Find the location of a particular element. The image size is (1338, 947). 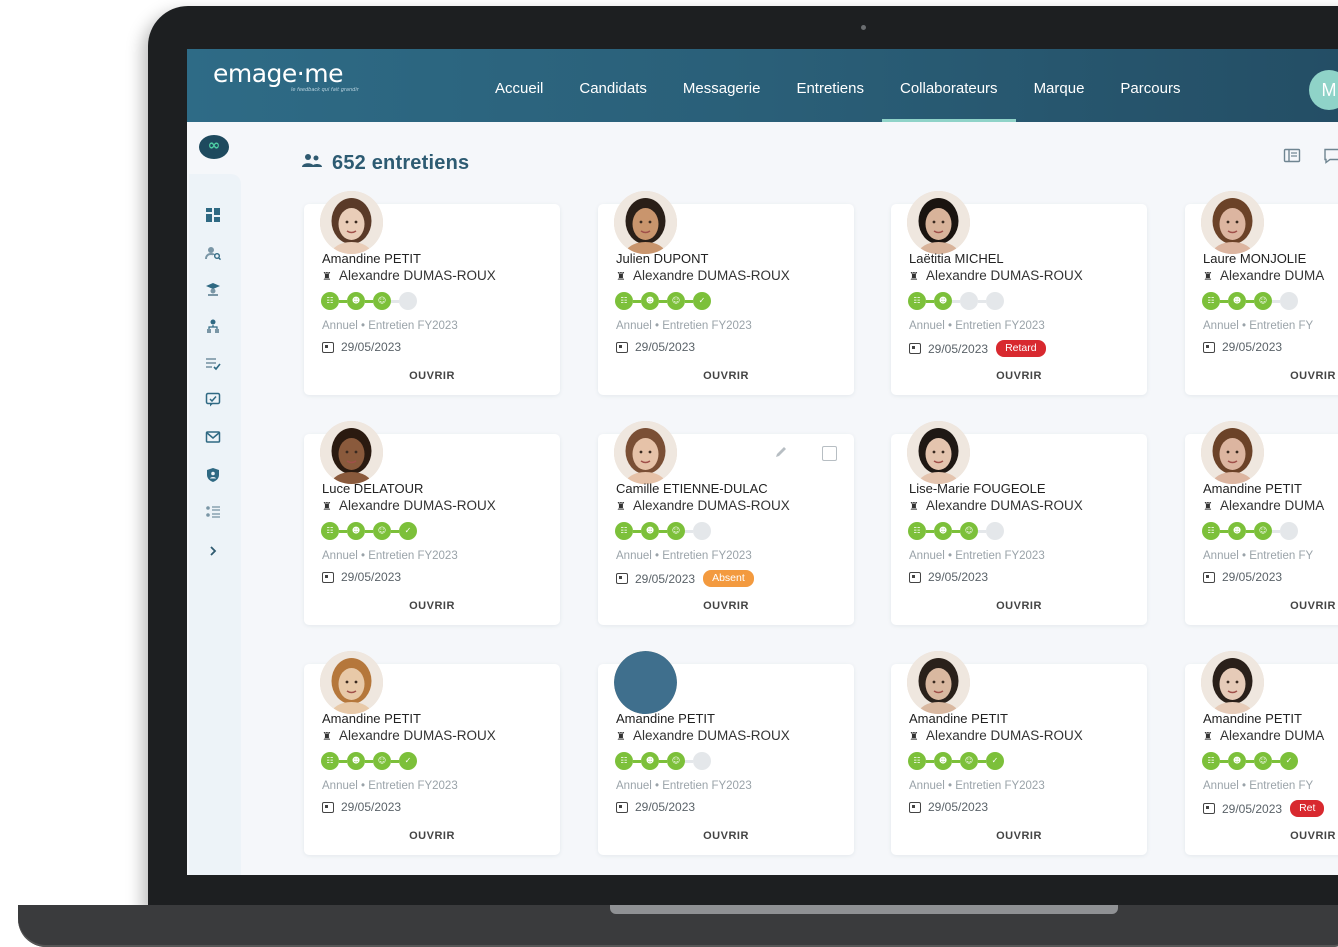

nav-item-messagerie: Messagerie is located at coordinates (722, 85).